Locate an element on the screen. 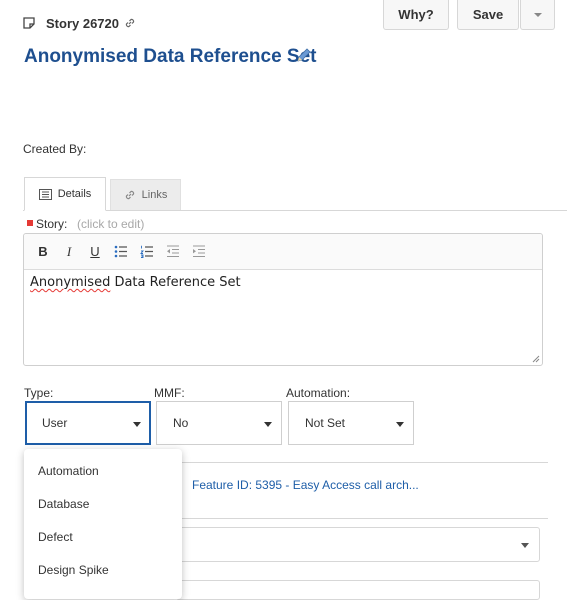 The height and width of the screenshot is (600, 567). required-marker is located at coordinates (30, 223).